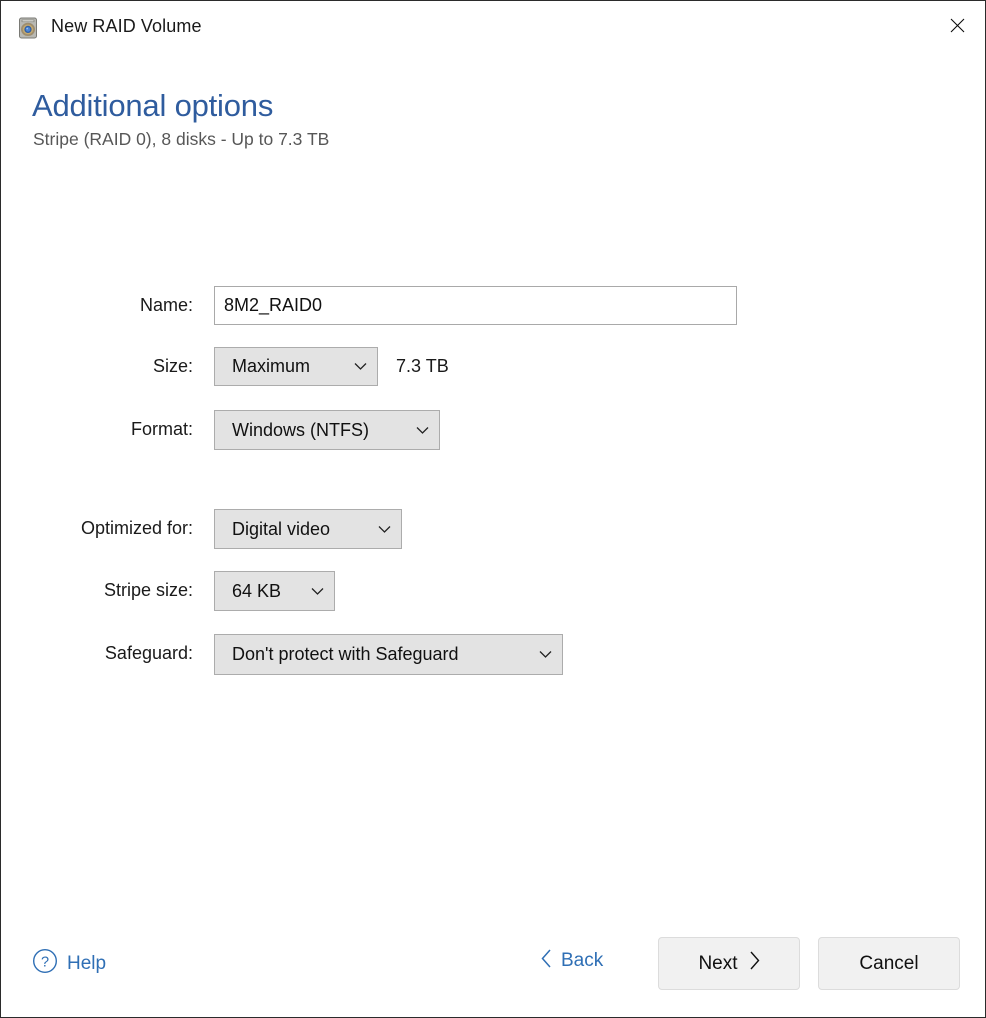  I want to click on cancel-button-label: Cancel, so click(889, 963).